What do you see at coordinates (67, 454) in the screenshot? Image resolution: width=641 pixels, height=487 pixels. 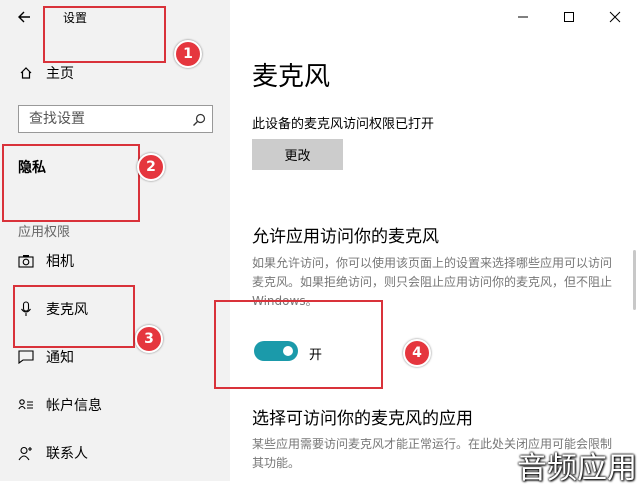 I see `sidebar-item-label: 联系人` at bounding box center [67, 454].